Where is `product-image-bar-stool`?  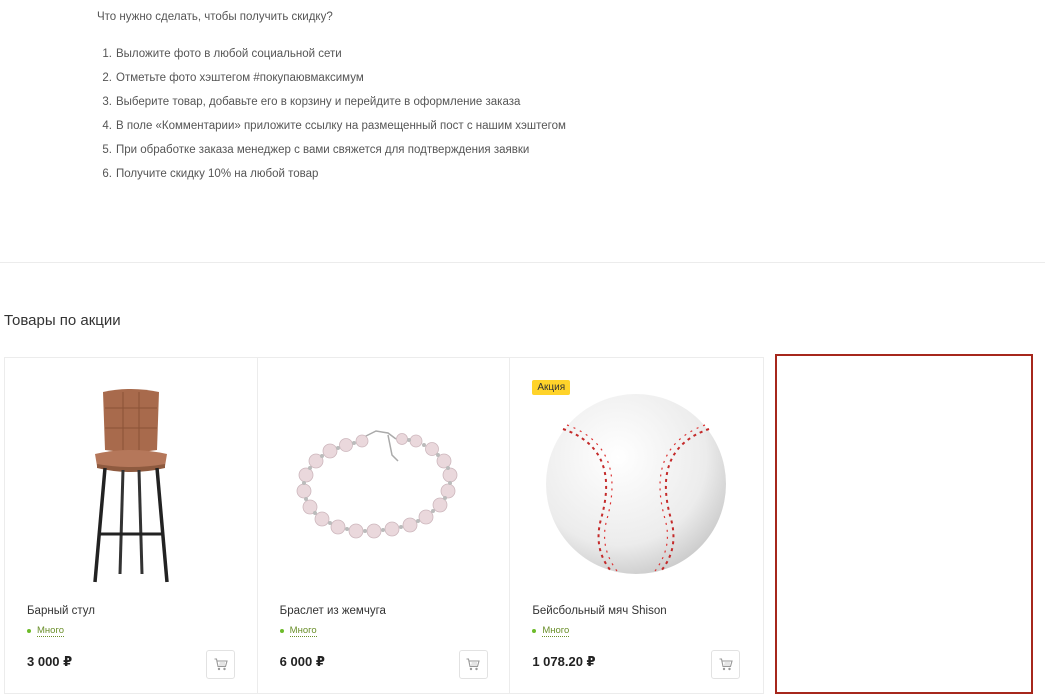
product-image-bar-stool is located at coordinates (131, 484).